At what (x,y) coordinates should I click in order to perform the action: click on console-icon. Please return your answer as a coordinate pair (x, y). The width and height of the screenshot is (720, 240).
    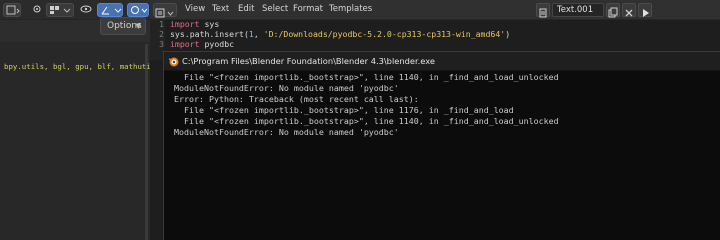
    Looking at the image, I should click on (13, 10).